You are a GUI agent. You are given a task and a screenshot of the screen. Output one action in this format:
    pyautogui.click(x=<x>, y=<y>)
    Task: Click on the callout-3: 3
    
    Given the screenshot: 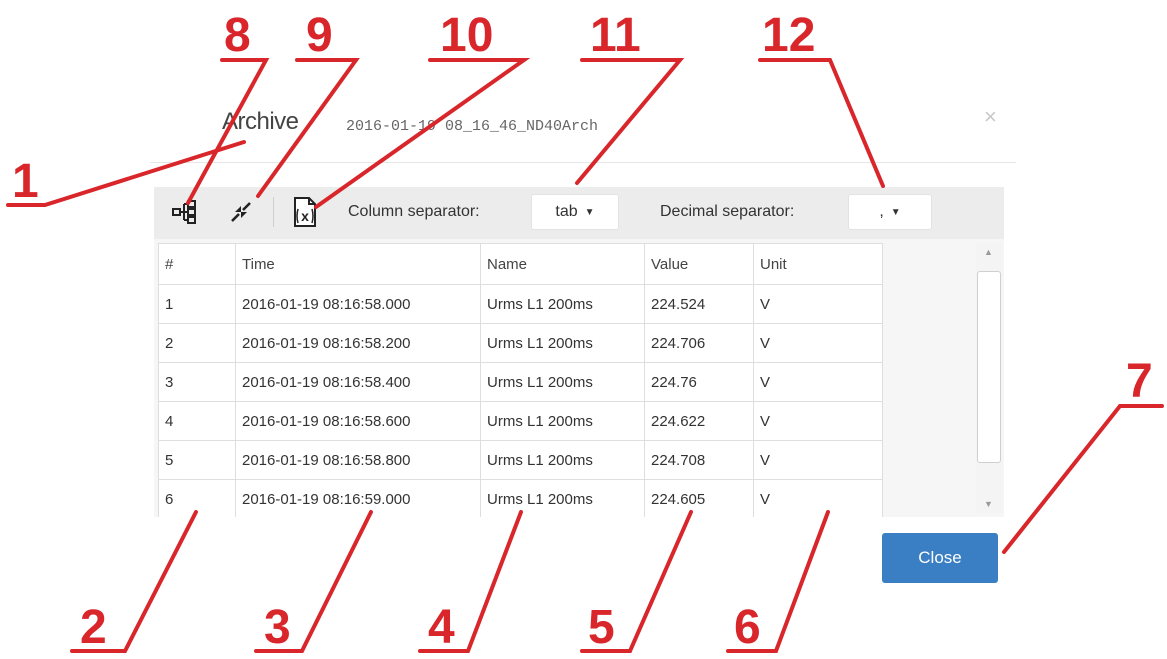 What is the action you would take?
    pyautogui.click(x=277, y=627)
    